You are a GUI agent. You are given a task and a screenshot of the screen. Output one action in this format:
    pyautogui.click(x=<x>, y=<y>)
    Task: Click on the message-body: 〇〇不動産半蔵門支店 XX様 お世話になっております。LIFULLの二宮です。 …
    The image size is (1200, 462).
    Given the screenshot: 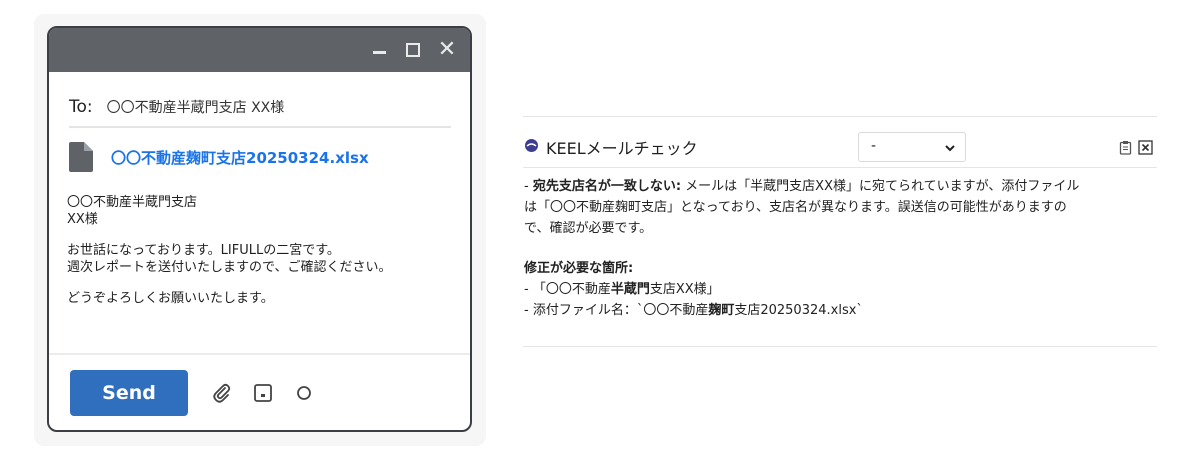 What is the action you would take?
    pyautogui.click(x=262, y=257)
    